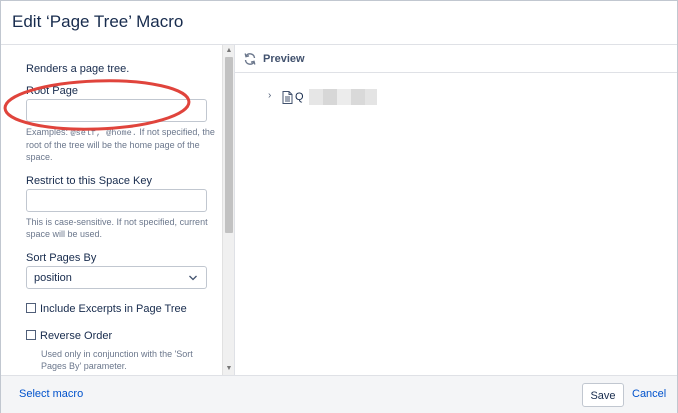 The image size is (678, 413). Describe the element at coordinates (61, 258) in the screenshot. I see `sort-pages-label: Sort Pages By` at that location.